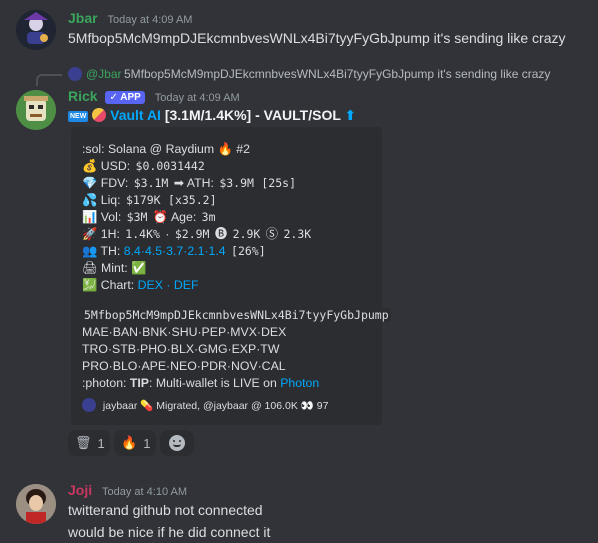 The image size is (598, 543). What do you see at coordinates (115, 166) in the screenshot?
I see `usd-label: USD:` at bounding box center [115, 166].